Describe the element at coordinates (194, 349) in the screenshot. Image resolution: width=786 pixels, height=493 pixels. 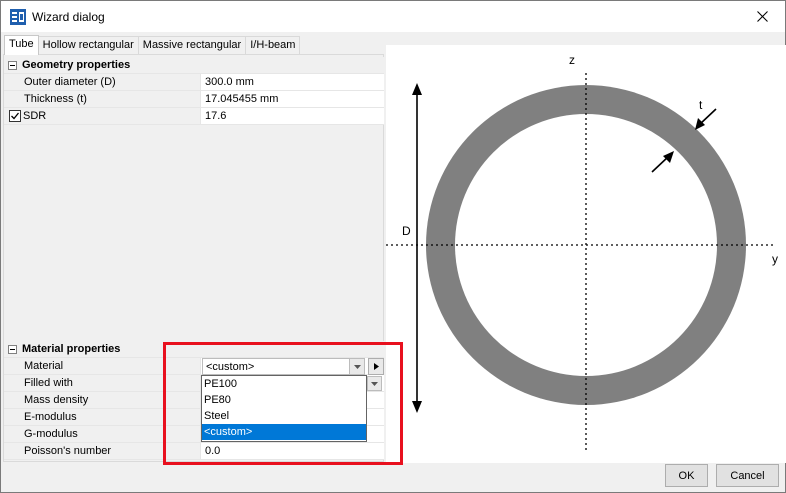
I see `material-header: Material properties` at that location.